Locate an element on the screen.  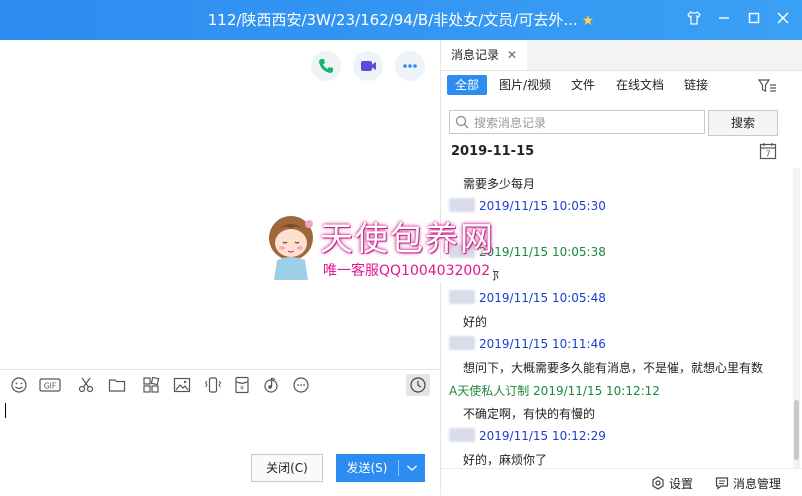
video-icon is located at coordinates (368, 66).